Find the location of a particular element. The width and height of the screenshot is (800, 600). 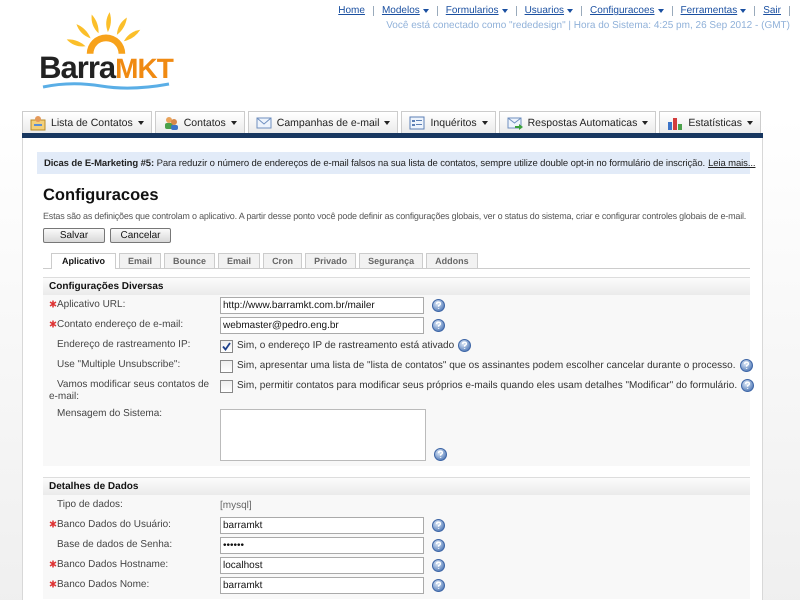

settings-tab: Bounce is located at coordinates (190, 260).